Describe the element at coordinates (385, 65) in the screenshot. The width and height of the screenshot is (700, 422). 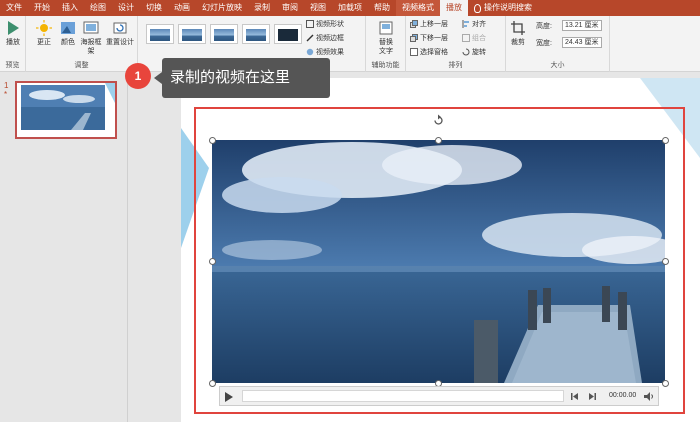
I see `group-label-accessibility: 辅助功能` at that location.